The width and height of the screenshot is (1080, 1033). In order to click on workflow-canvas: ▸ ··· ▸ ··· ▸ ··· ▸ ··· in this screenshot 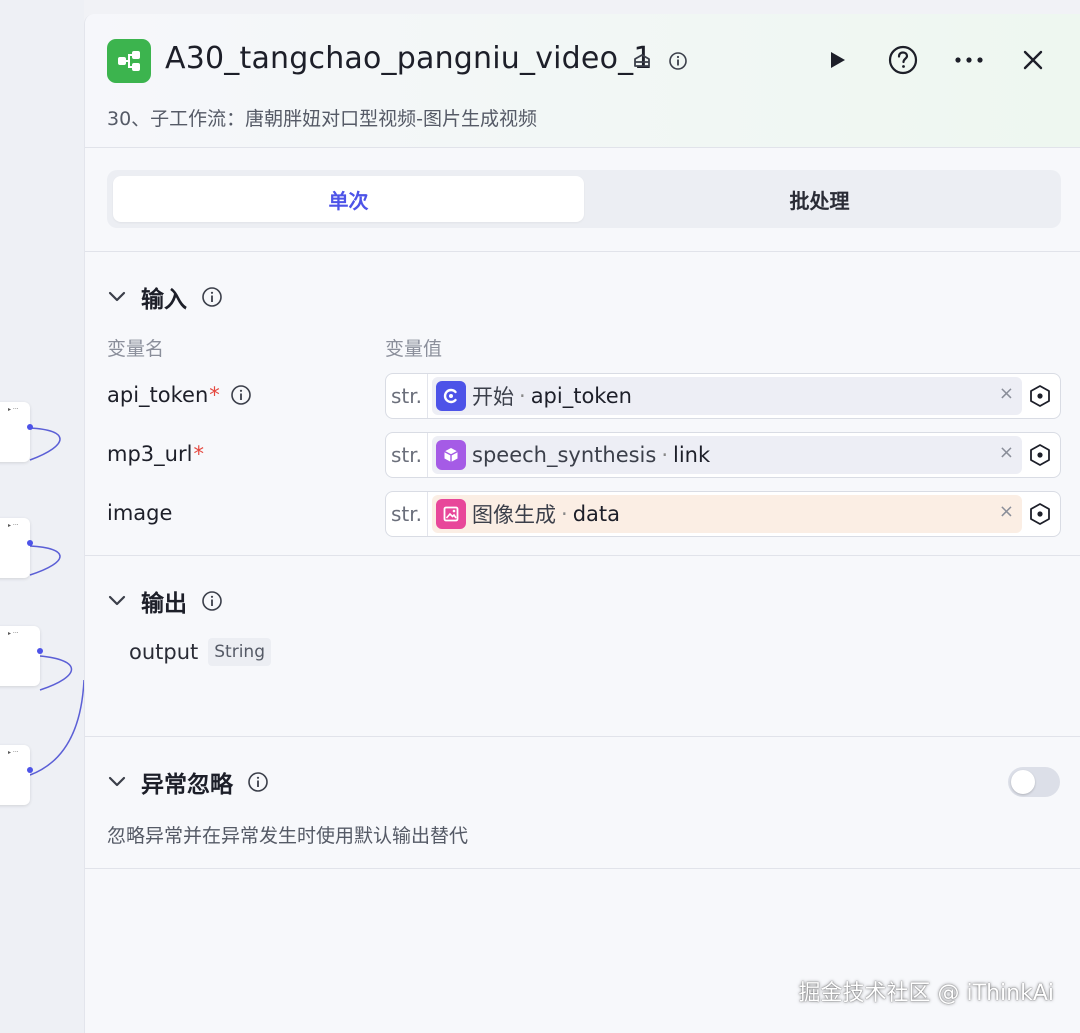, I will do `click(42, 516)`.